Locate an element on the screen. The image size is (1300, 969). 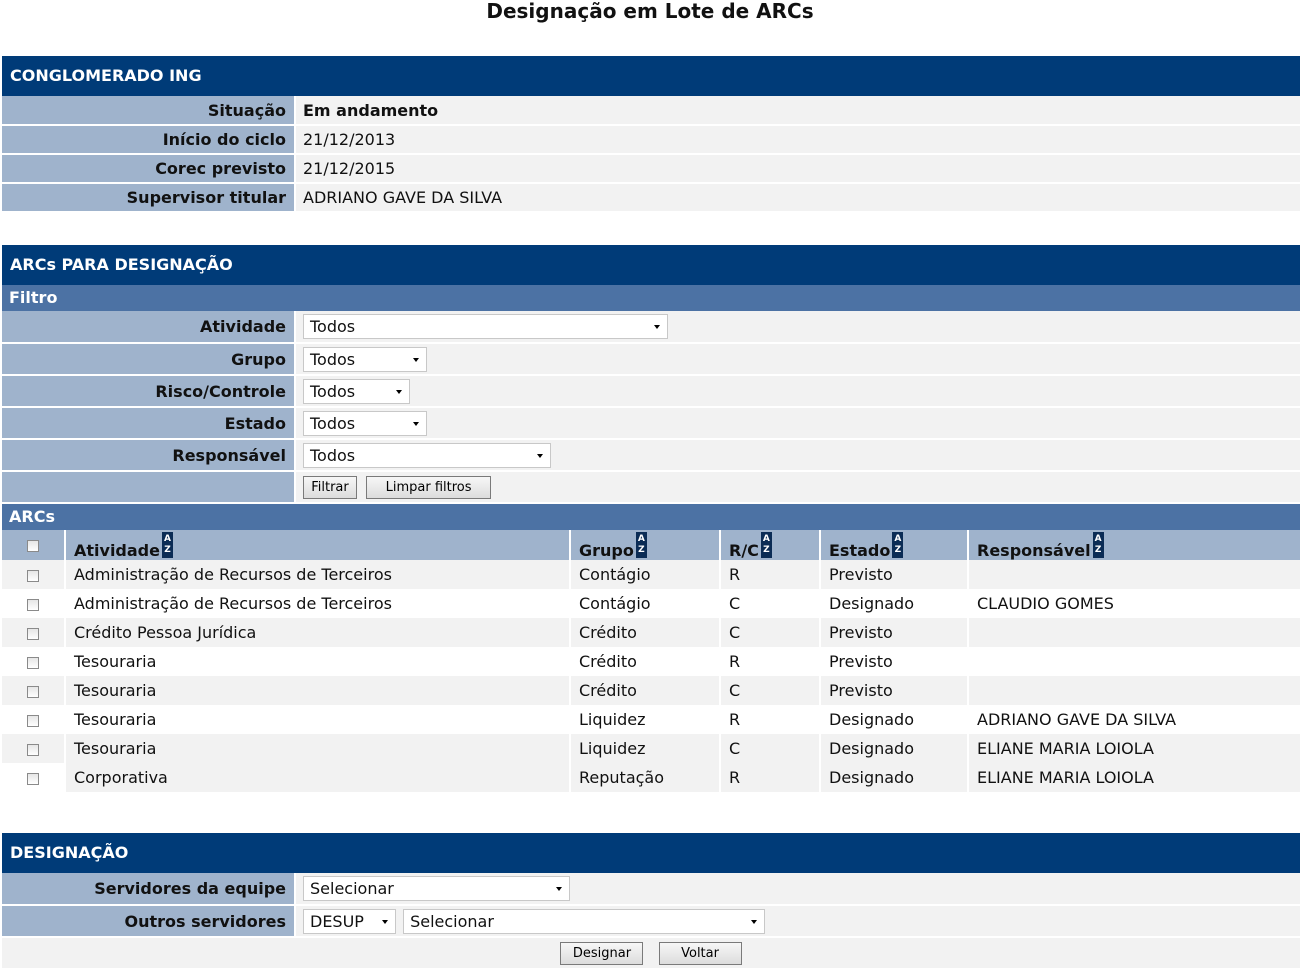
col-rc-label: R/C is located at coordinates (744, 550).